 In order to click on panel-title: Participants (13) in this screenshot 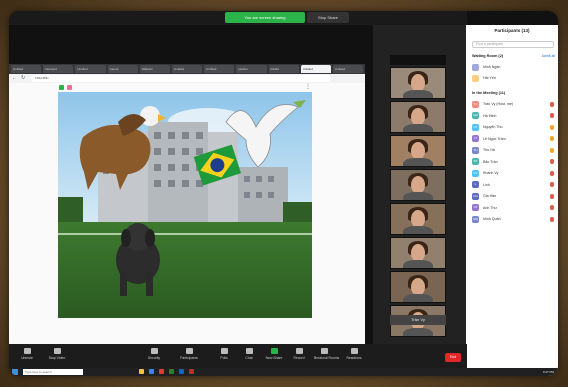, I will do `click(512, 30)`.